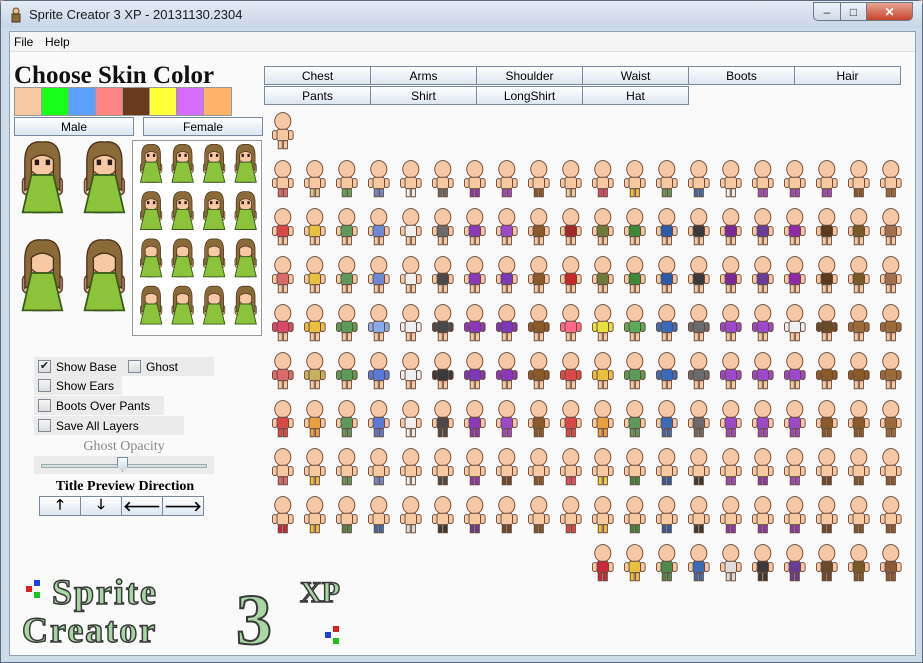 The image size is (923, 663). I want to click on show-base-option: ✔ Show Base, so click(79, 366).